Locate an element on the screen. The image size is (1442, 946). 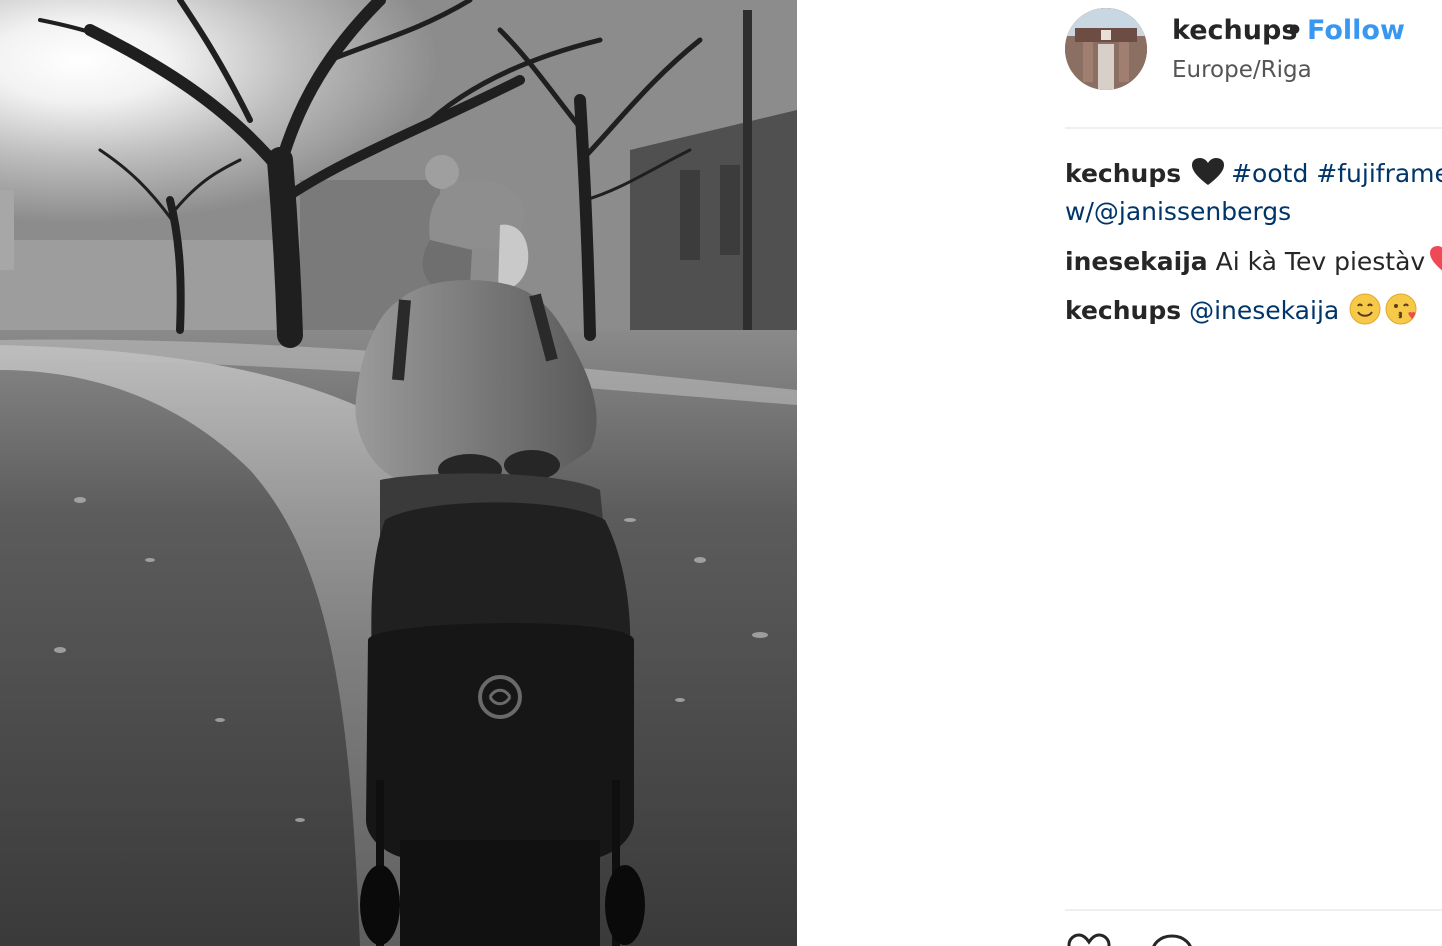
post-username: kechups is located at coordinates (1234, 31).